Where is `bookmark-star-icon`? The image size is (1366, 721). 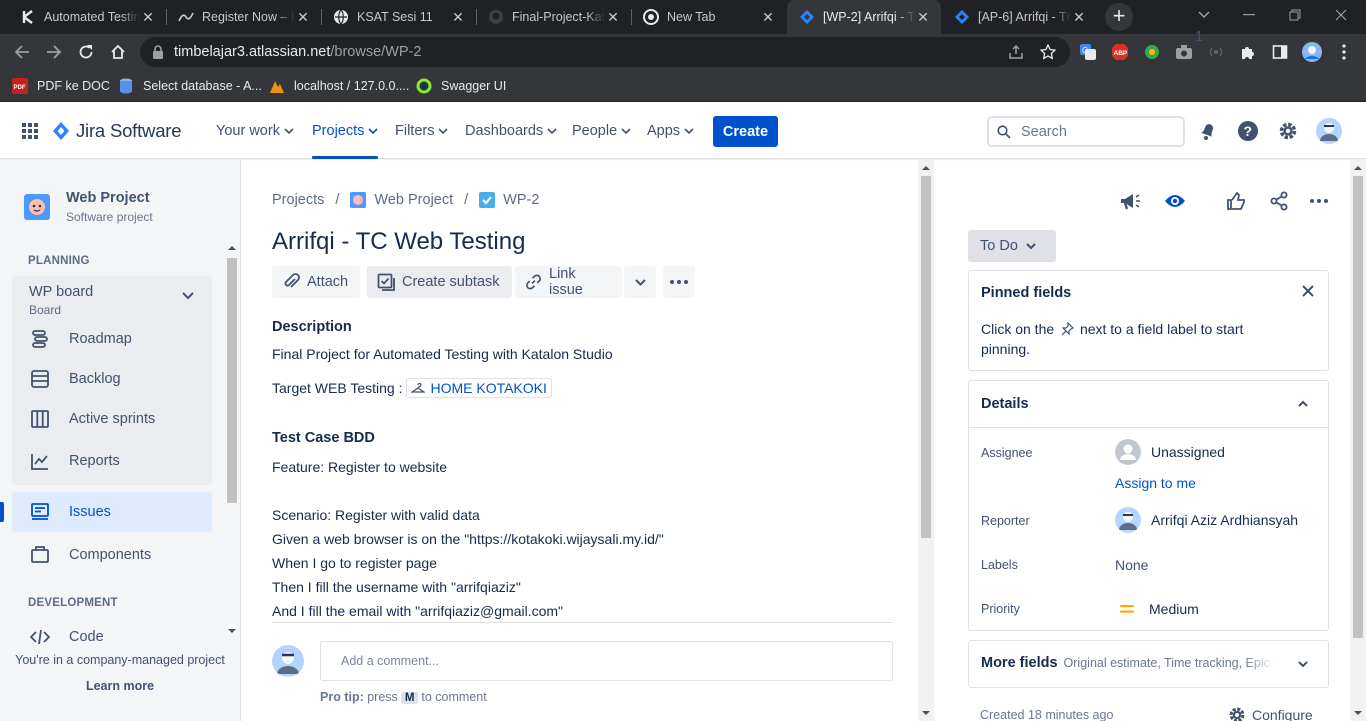 bookmark-star-icon is located at coordinates (1048, 52).